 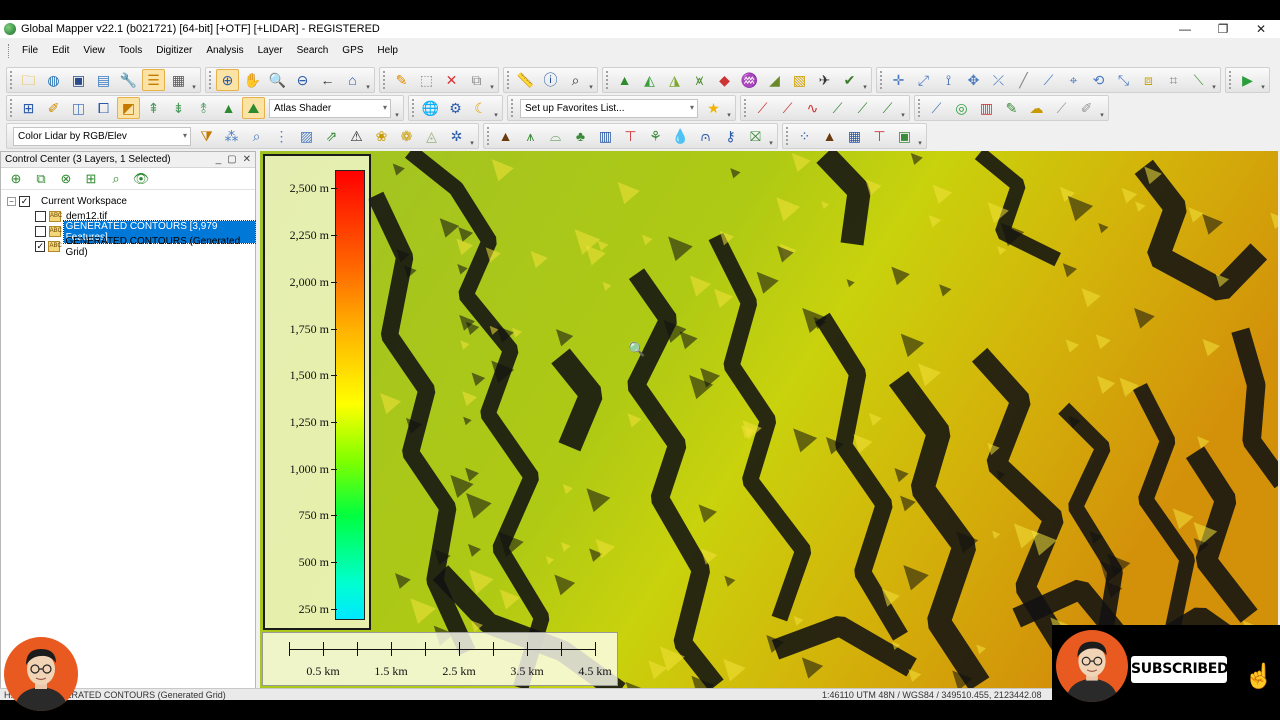 What do you see at coordinates (387, 51) in the screenshot?
I see `menu-help: Help` at bounding box center [387, 51].